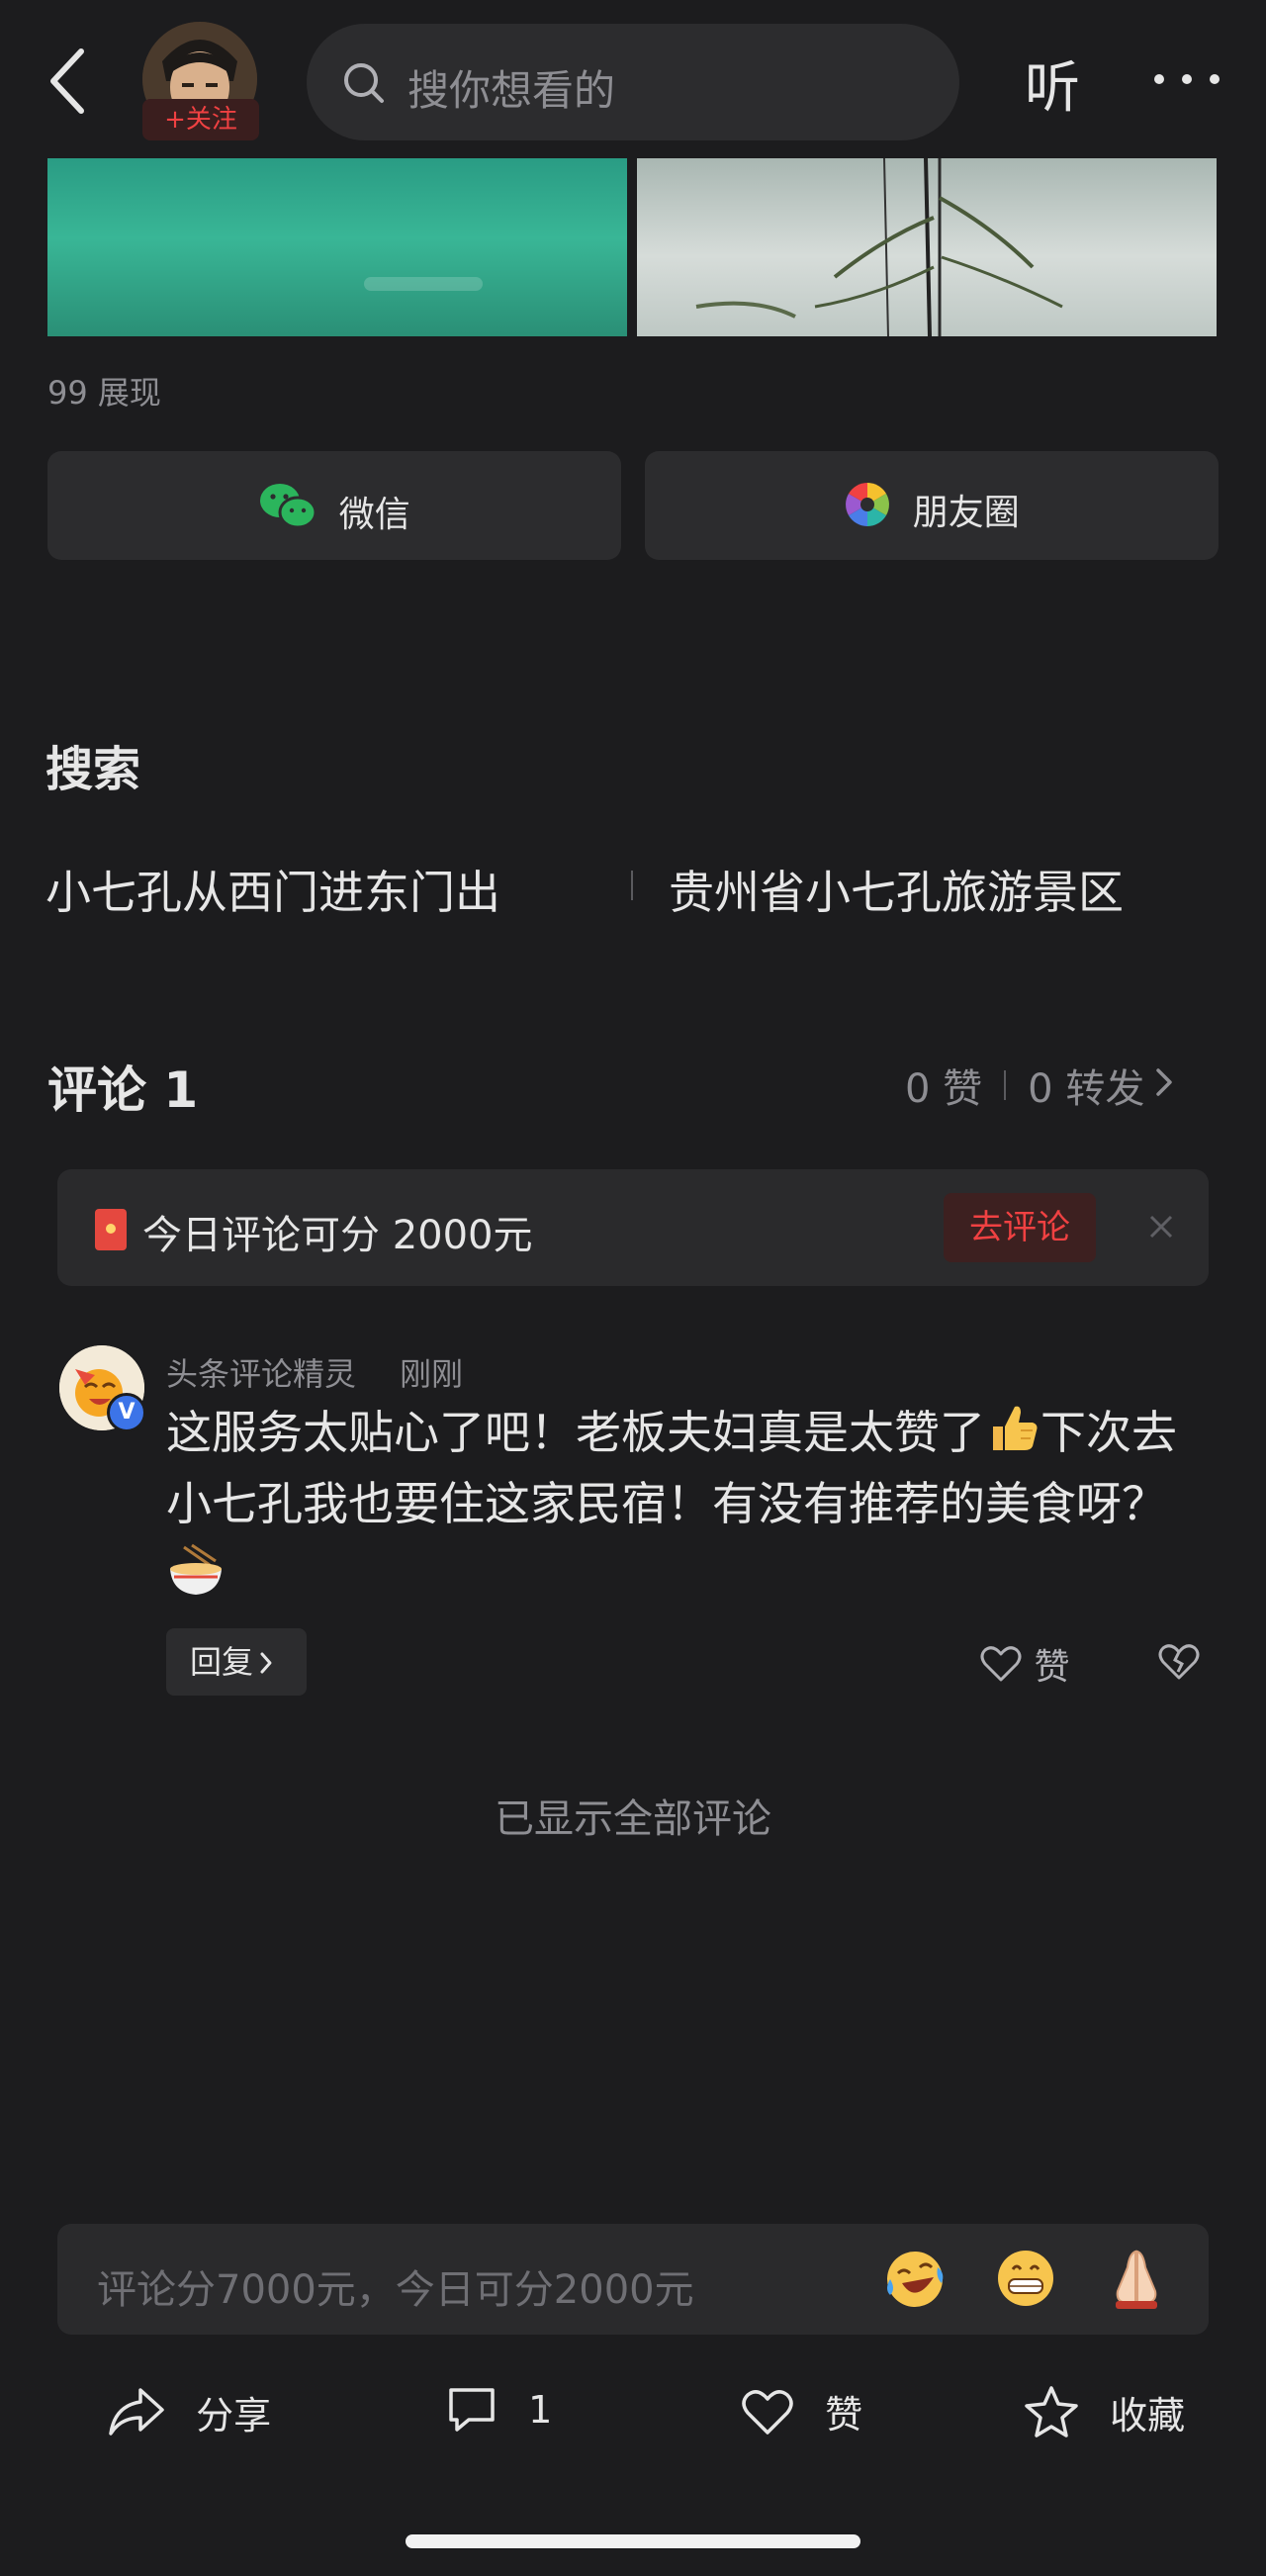 Image resolution: width=1266 pixels, height=2576 pixels. I want to click on share-label: 分享, so click(234, 2416).